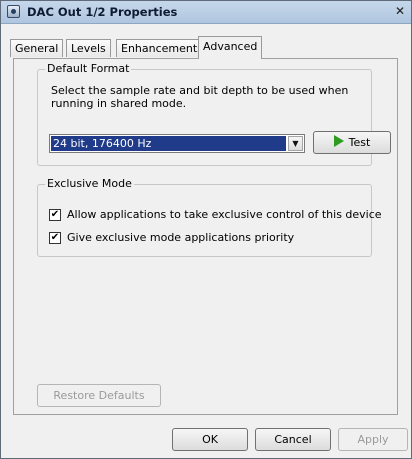 This screenshot has height=459, width=412. What do you see at coordinates (293, 439) in the screenshot?
I see `cancel-button: Cancel` at bounding box center [293, 439].